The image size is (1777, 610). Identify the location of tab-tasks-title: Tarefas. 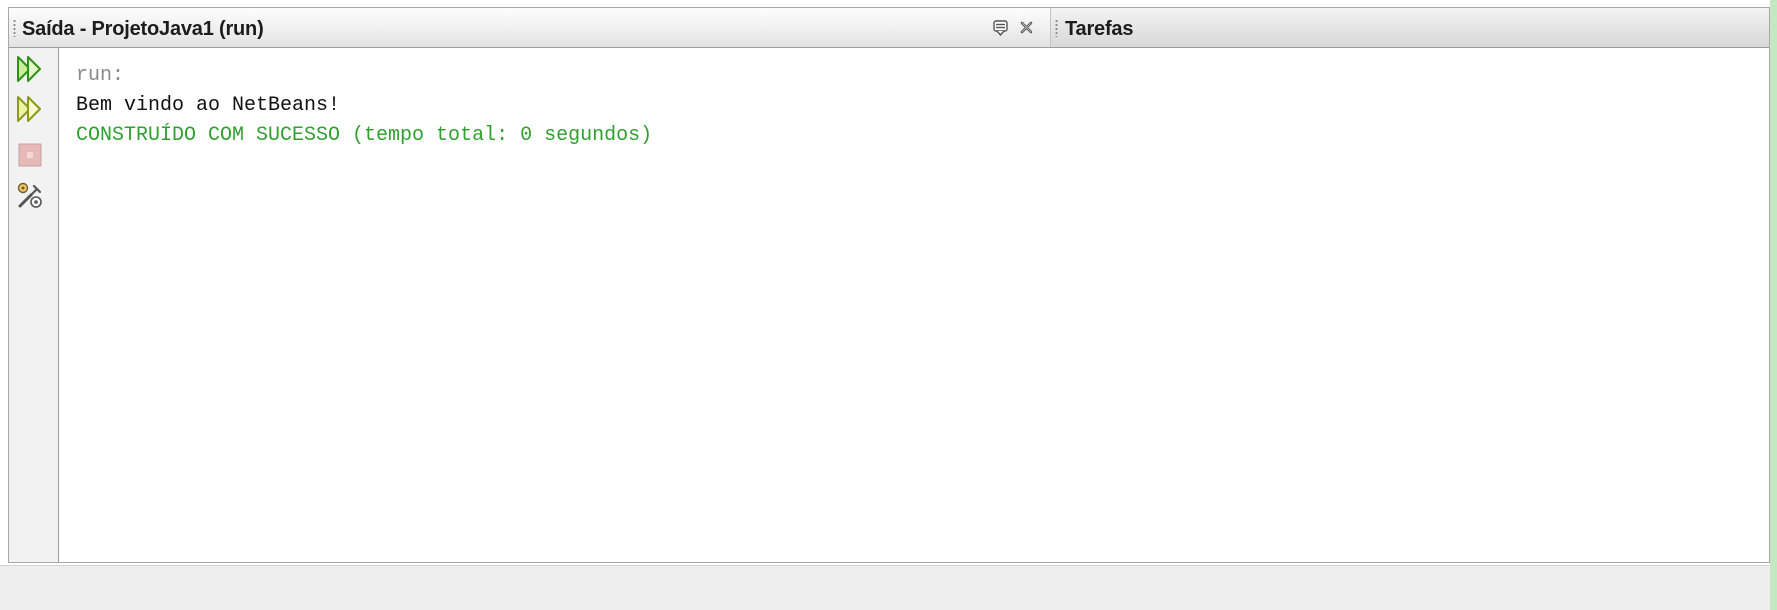
(1099, 29).